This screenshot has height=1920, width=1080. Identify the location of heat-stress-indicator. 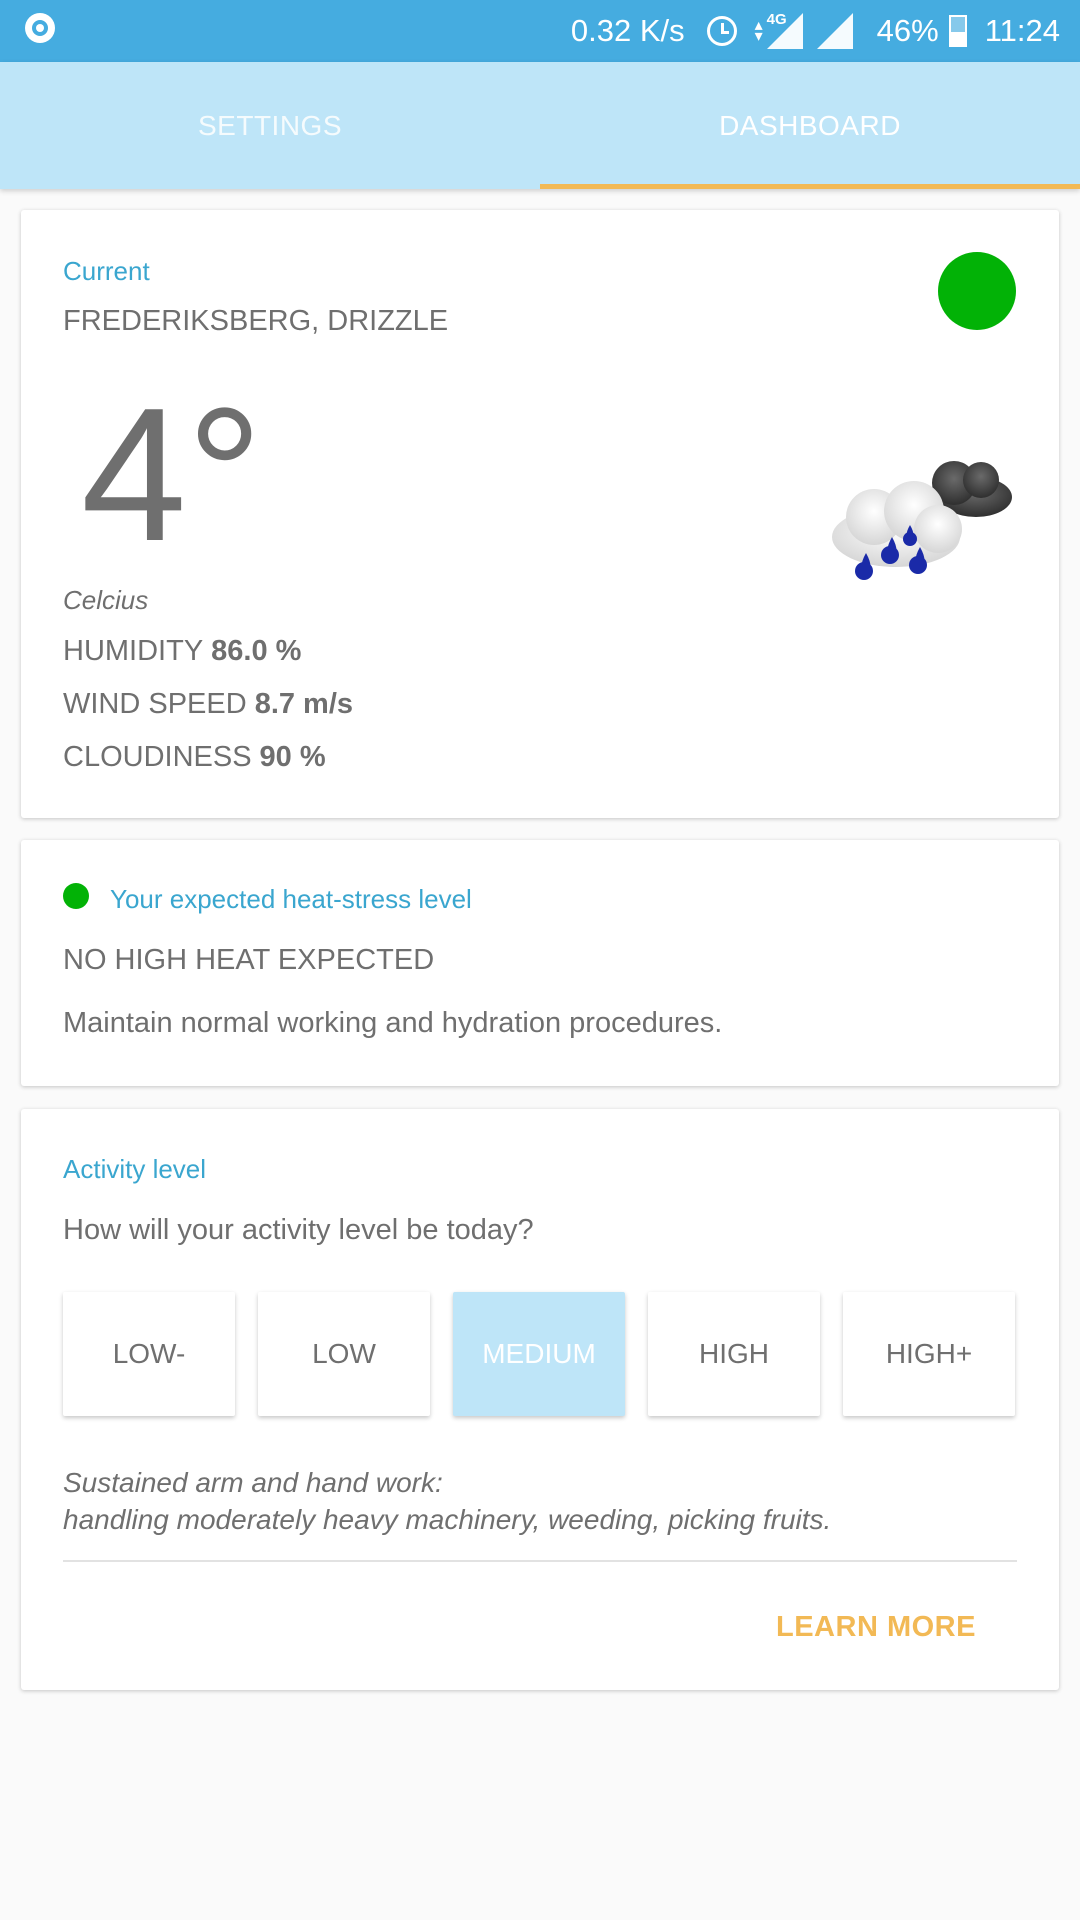
(76, 896).